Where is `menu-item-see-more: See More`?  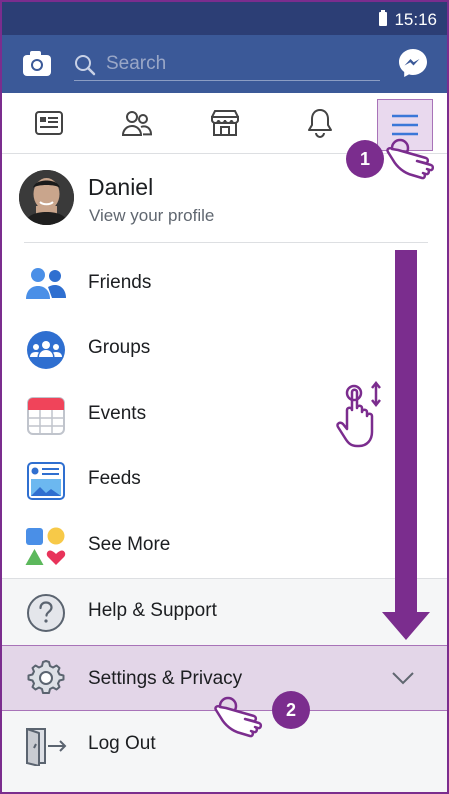 menu-item-see-more: See More is located at coordinates (224, 547).